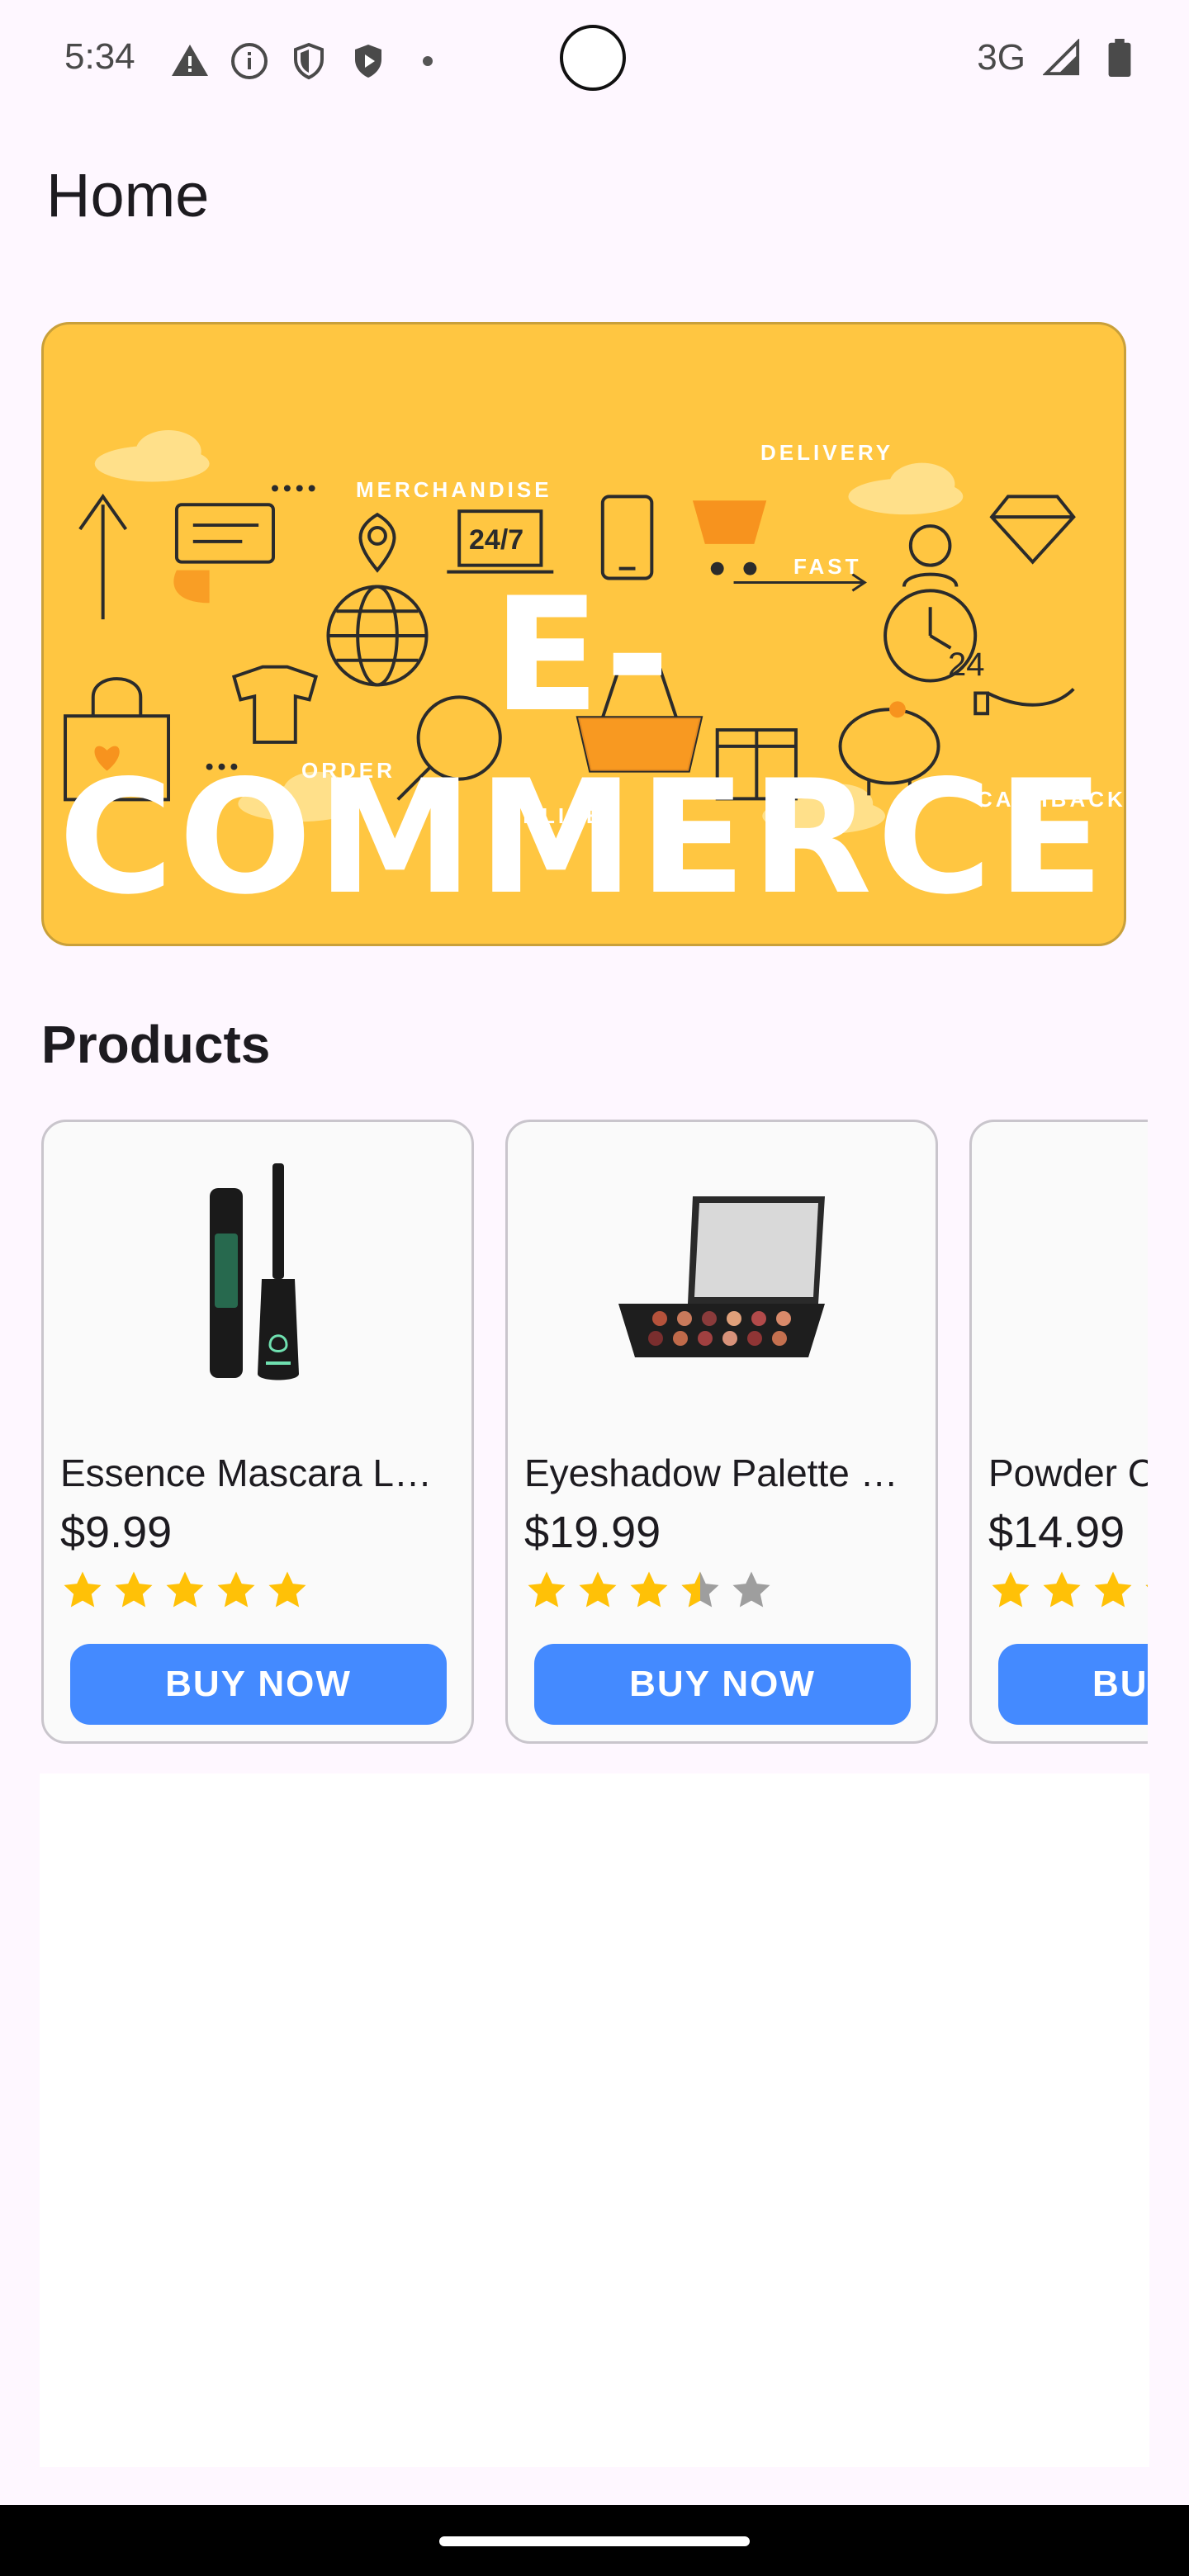 The height and width of the screenshot is (2576, 1189). What do you see at coordinates (1051, 799) in the screenshot?
I see `banner-label-cashback: CASHBACK` at bounding box center [1051, 799].